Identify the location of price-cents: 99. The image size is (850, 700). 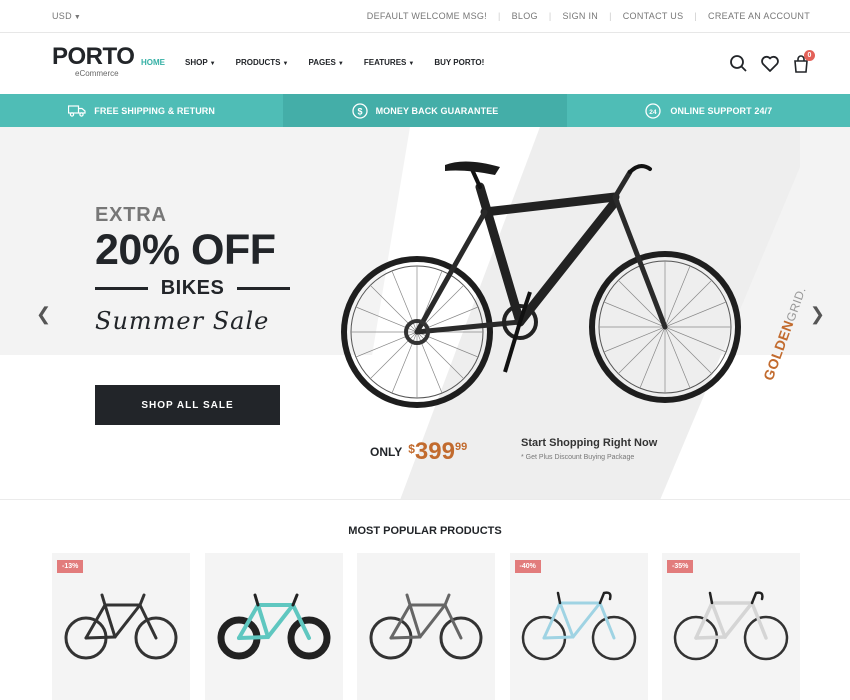
(461, 447).